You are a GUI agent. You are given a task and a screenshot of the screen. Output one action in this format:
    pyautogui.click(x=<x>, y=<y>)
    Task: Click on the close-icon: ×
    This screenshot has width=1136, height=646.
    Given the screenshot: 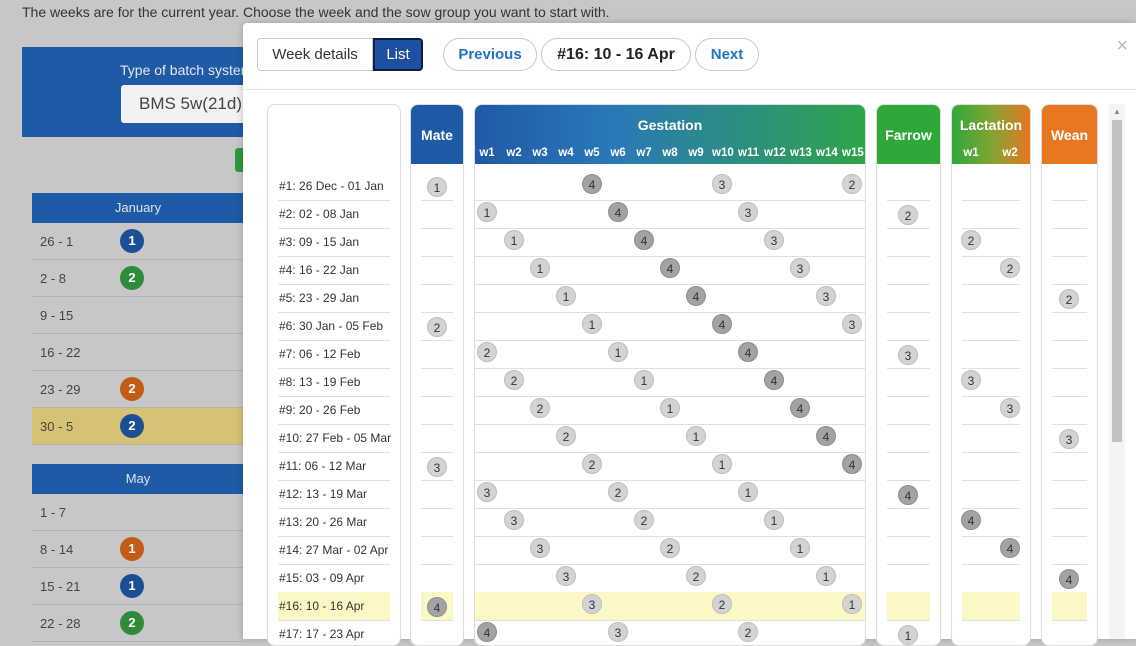 What is the action you would take?
    pyautogui.click(x=1122, y=46)
    